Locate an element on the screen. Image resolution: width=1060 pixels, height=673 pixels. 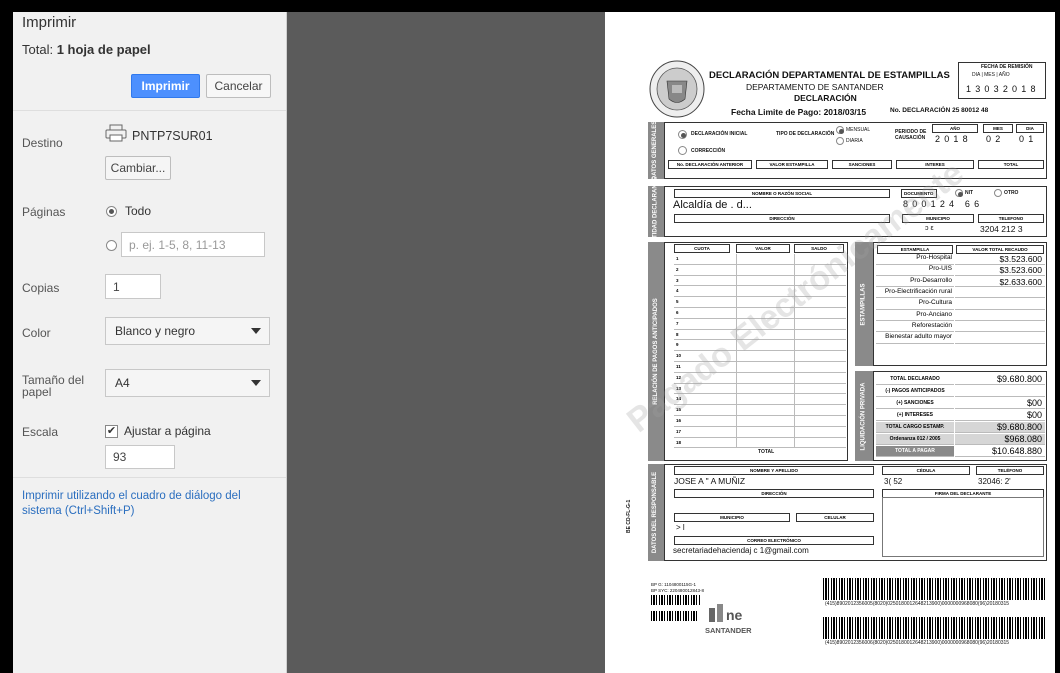
prev-declaration-header: No. DECLARACIÓN ANTERIOR is located at coordinates (710, 164).